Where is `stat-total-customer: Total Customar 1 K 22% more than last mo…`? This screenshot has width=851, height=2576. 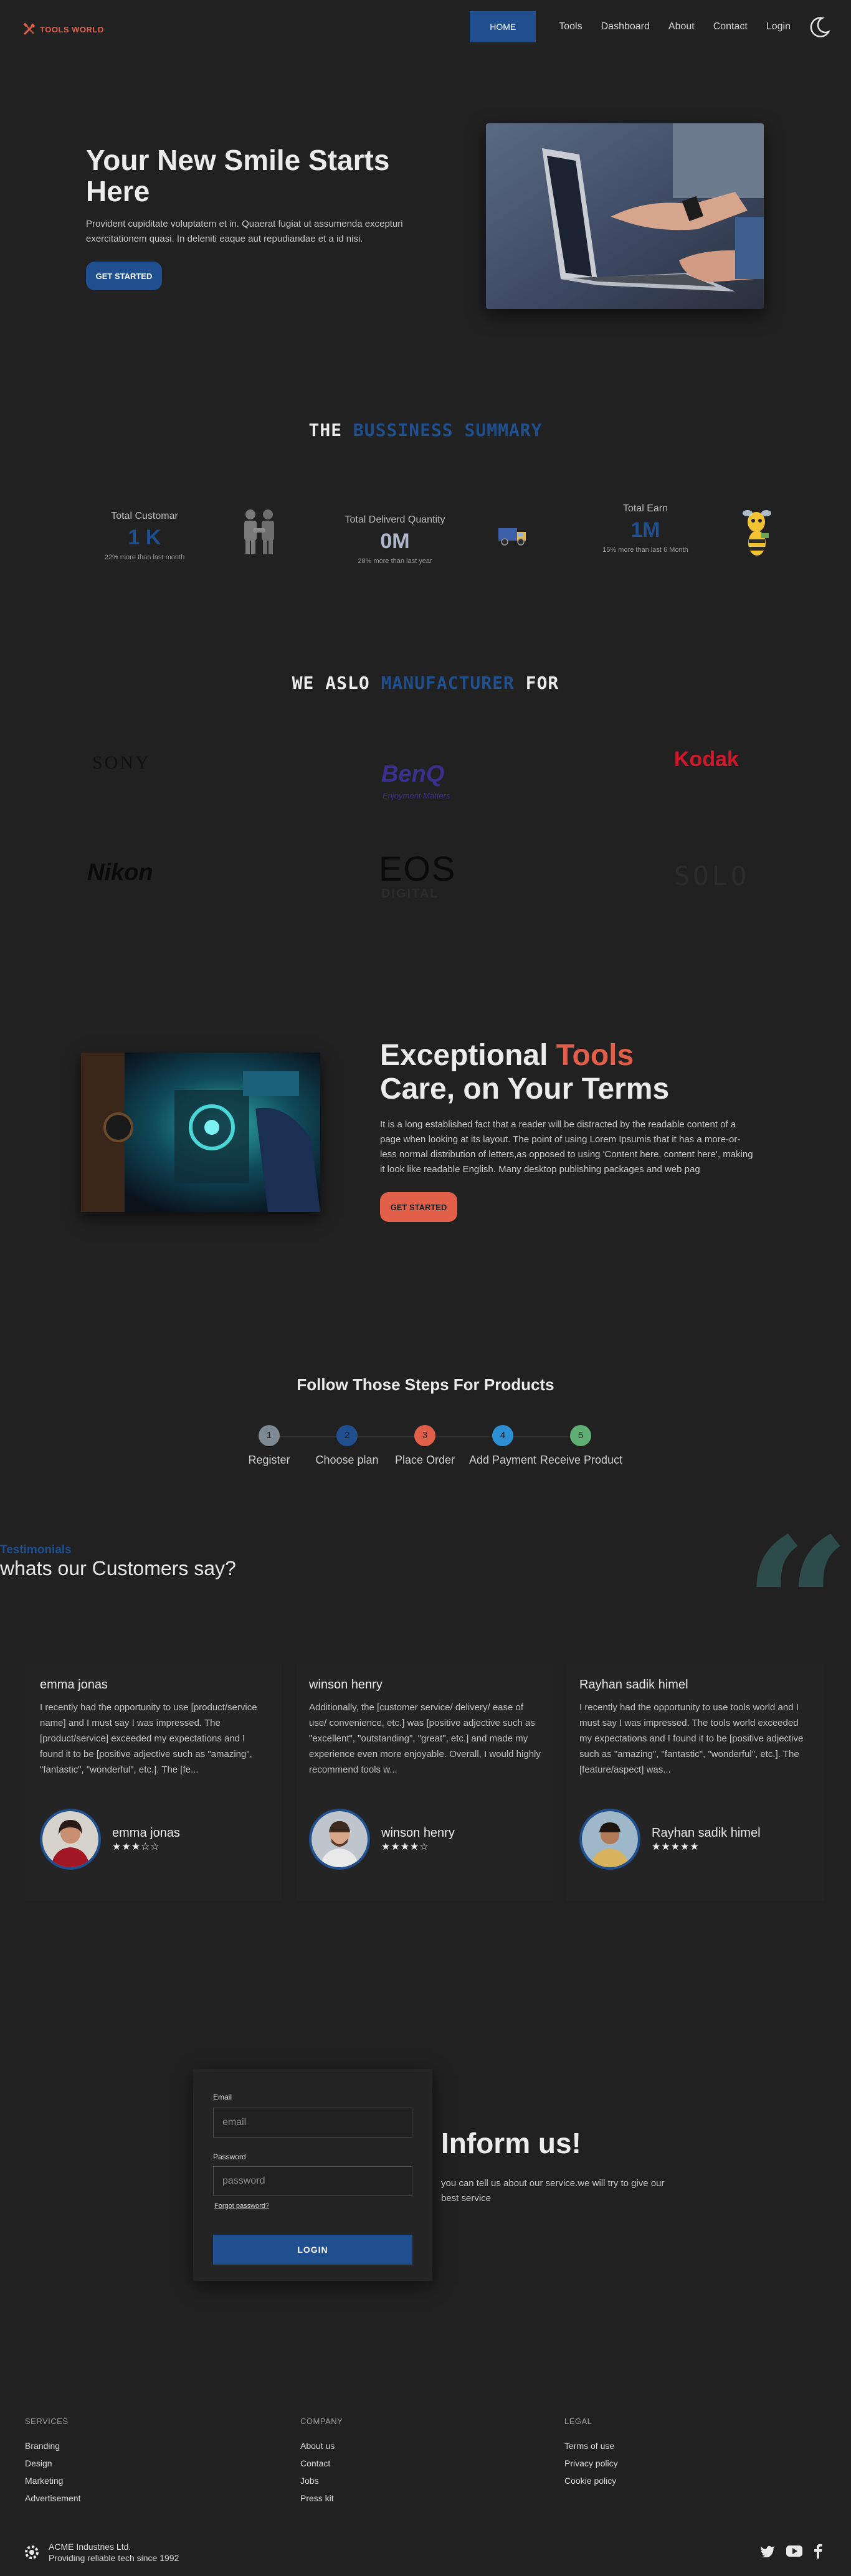
stat-total-customer: Total Customar 1 K 22% more than last mo… is located at coordinates (145, 536).